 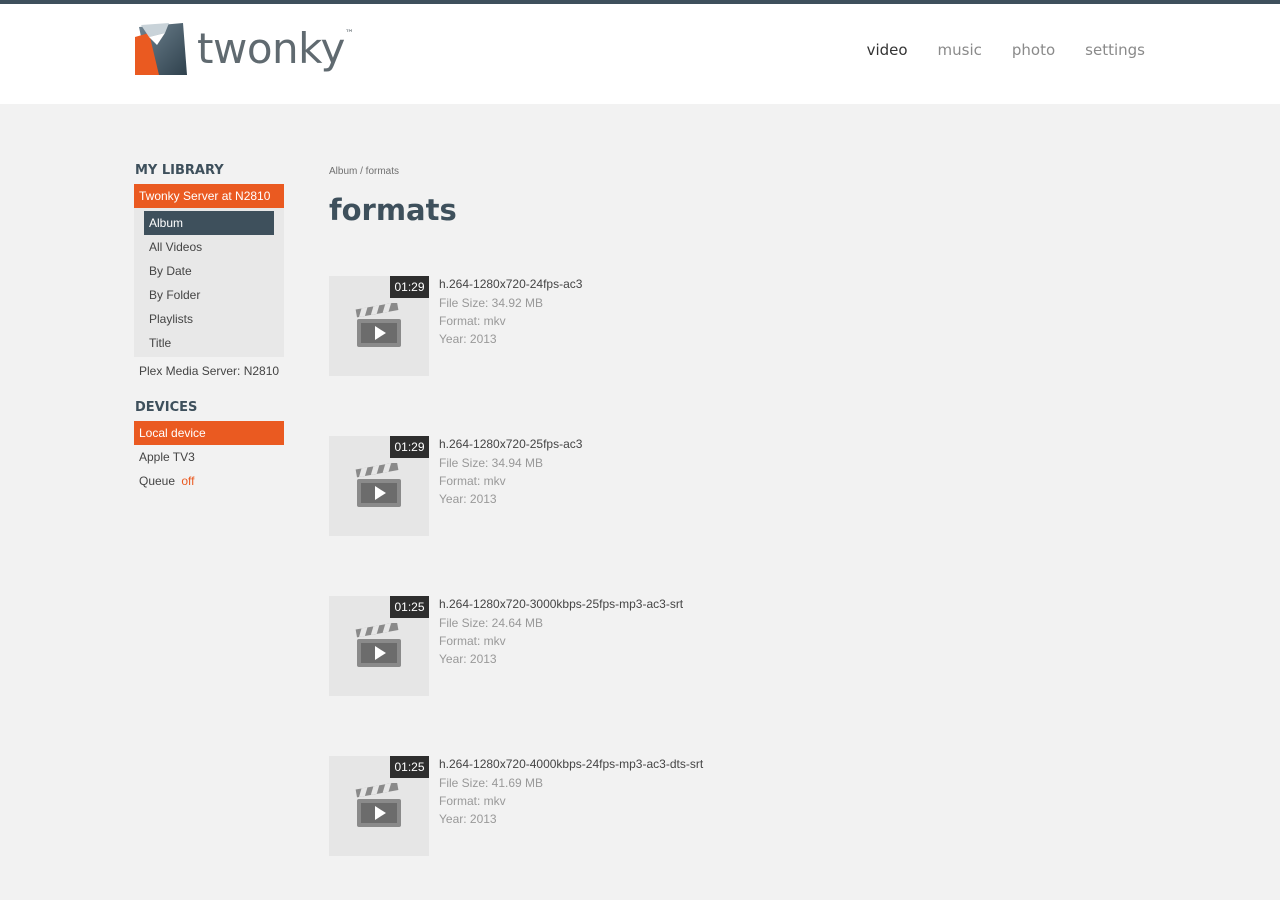 What do you see at coordinates (1006, 50) in the screenshot?
I see `main-nav: video music photo settings` at bounding box center [1006, 50].